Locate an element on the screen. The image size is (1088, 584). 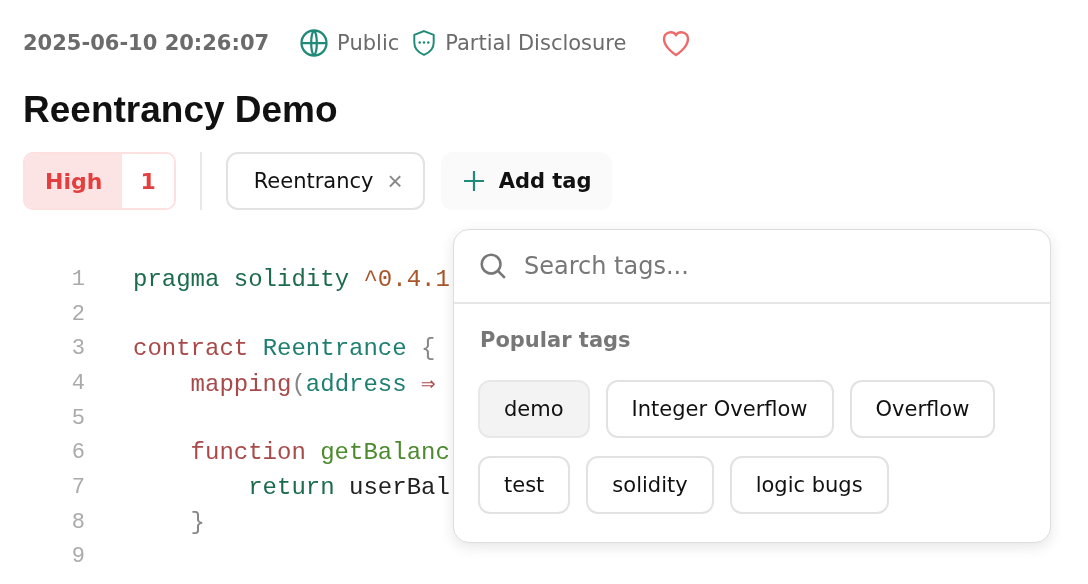
line-number: 9 is located at coordinates (77, 557).